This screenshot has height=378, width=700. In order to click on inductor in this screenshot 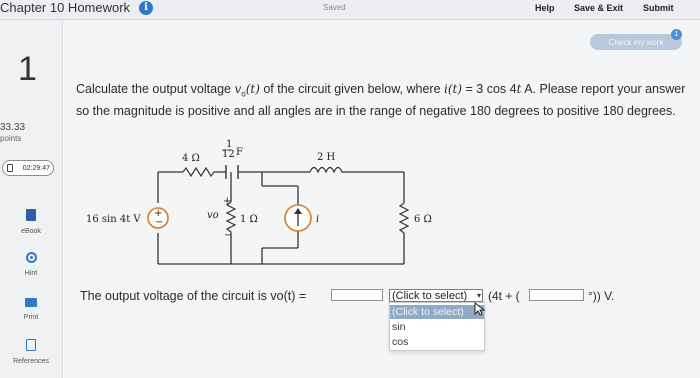, I will do `click(327, 170)`.